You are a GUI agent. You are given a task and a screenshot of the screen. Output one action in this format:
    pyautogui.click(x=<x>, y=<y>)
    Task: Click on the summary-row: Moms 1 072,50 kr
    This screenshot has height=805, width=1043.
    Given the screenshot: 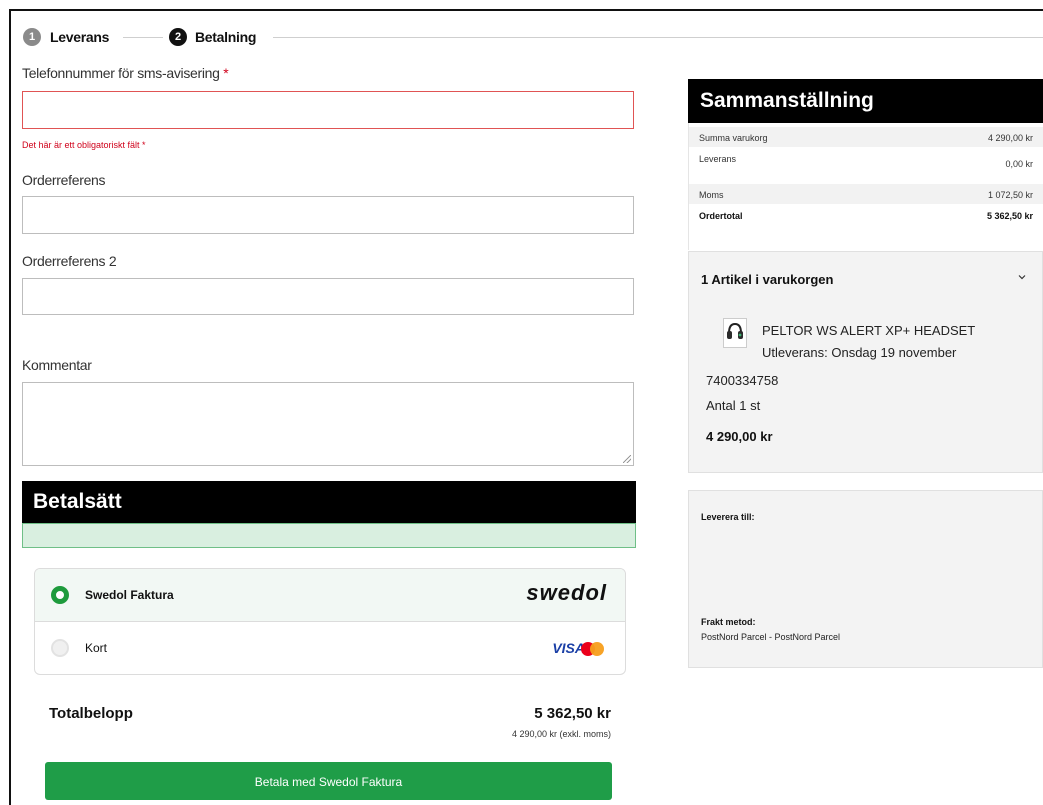 What is the action you would take?
    pyautogui.click(x=866, y=194)
    